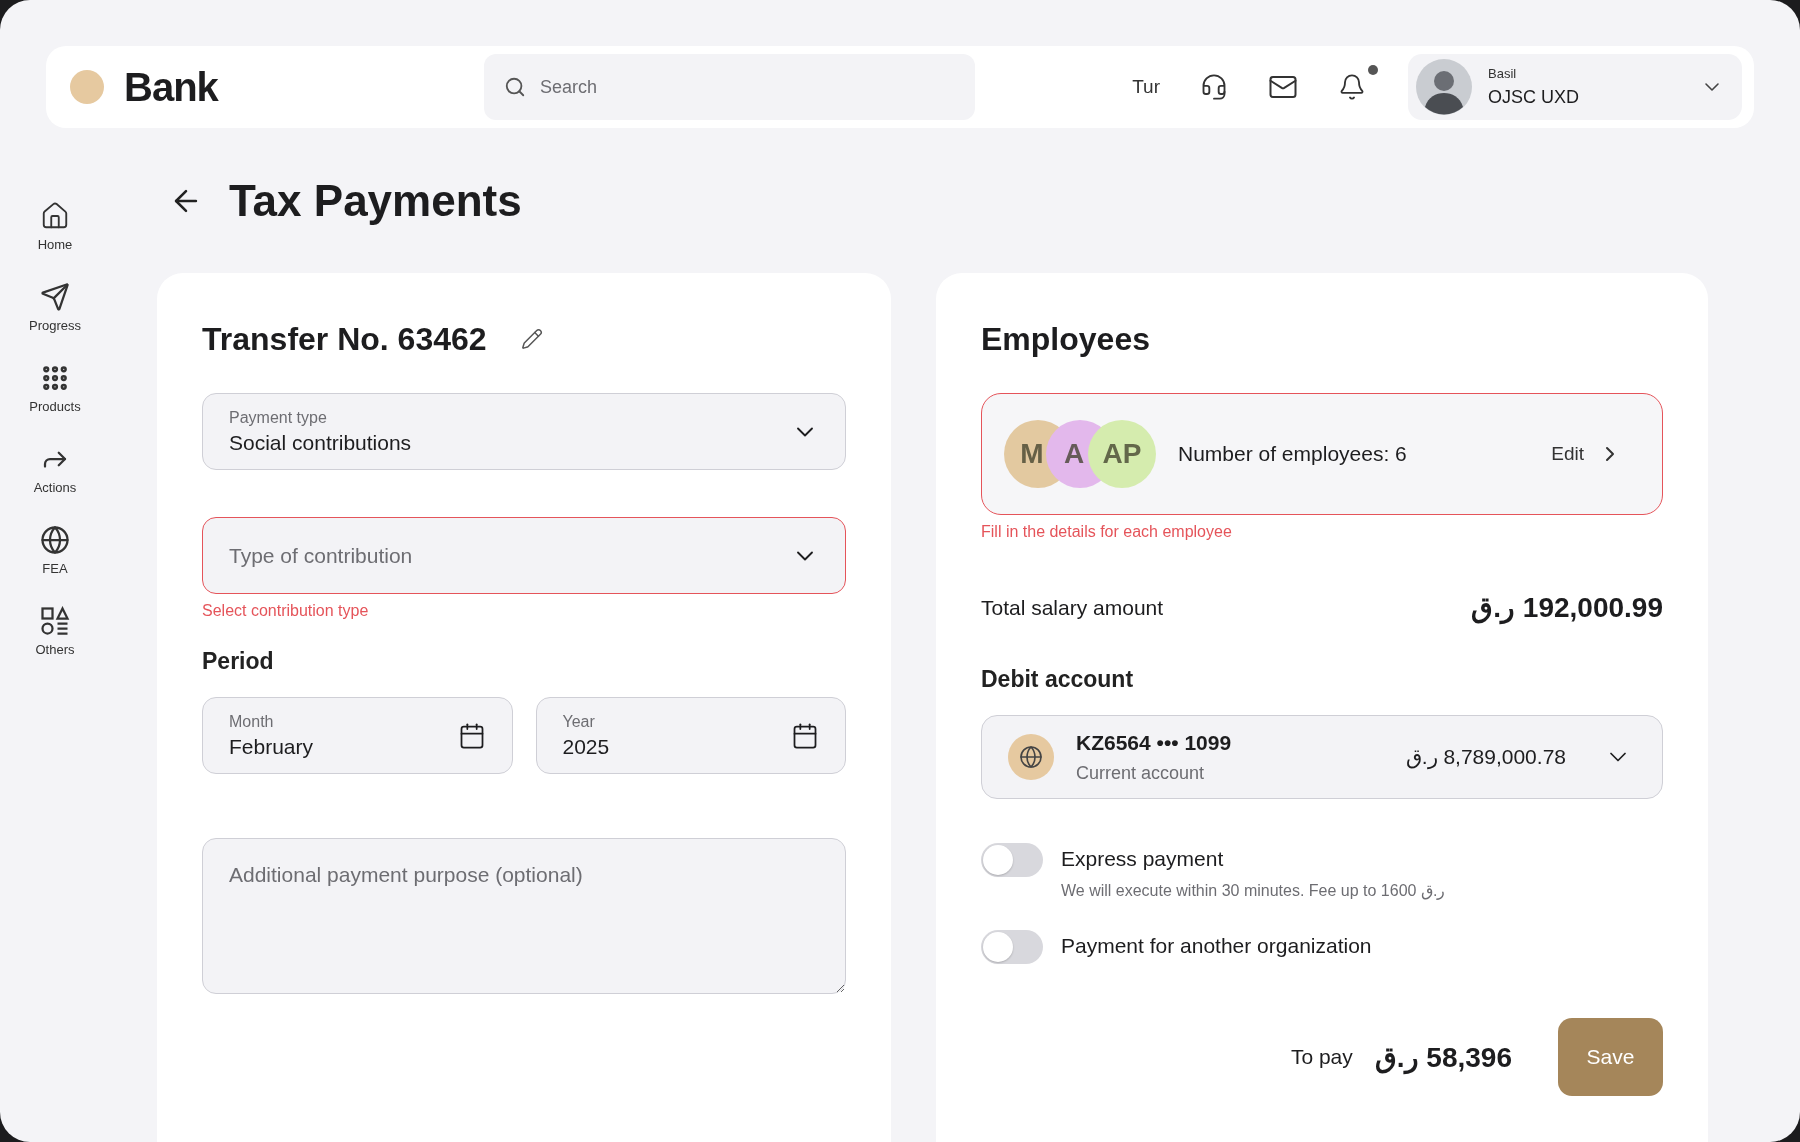 This screenshot has width=1800, height=1142. Describe the element at coordinates (1321, 1057) in the screenshot. I see `to-pay-label: To pay` at that location.